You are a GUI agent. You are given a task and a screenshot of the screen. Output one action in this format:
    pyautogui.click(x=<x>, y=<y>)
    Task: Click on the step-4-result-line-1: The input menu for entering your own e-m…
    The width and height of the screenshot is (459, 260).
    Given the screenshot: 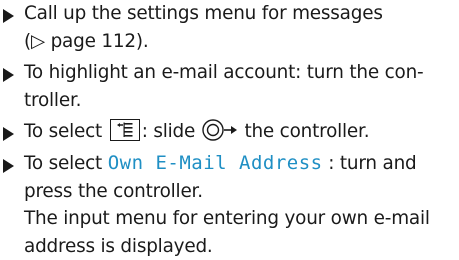 What is the action you would take?
    pyautogui.click(x=227, y=219)
    